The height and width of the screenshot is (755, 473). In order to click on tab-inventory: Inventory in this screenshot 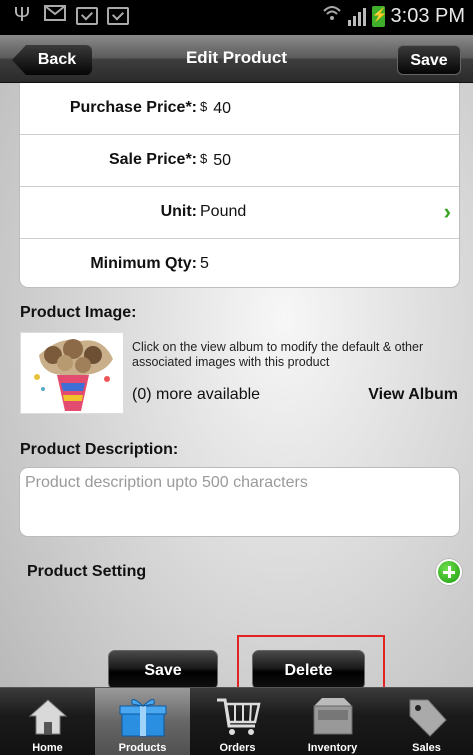, I will do `click(332, 721)`.